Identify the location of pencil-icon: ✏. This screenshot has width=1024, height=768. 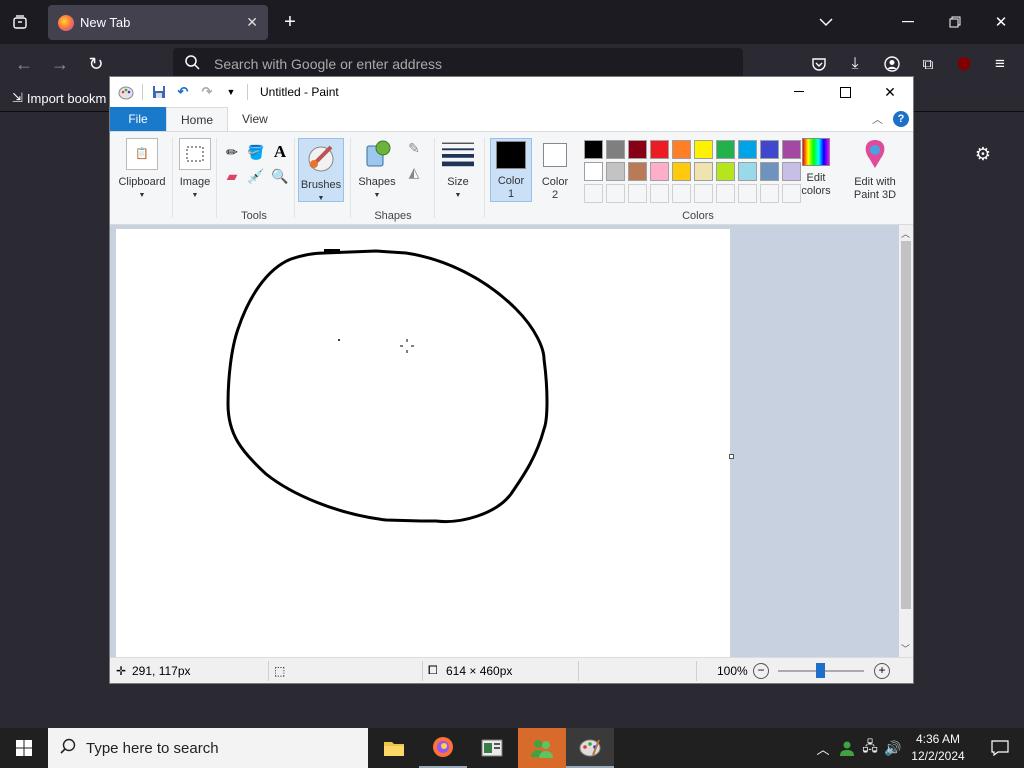
(232, 152).